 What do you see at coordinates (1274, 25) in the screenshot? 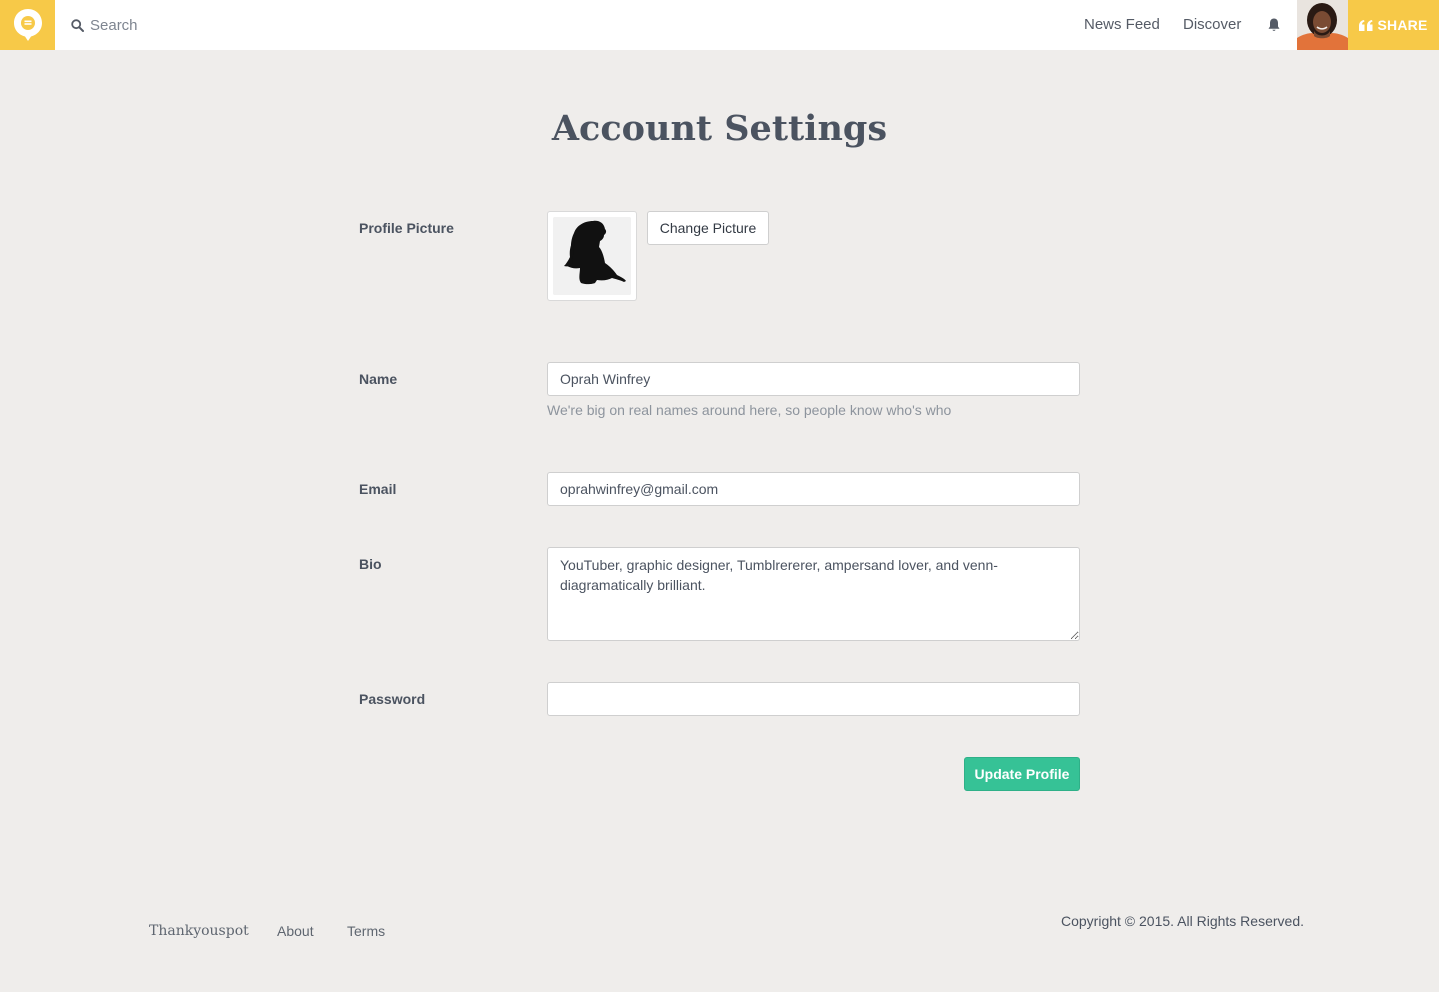
I see `bell-icon` at bounding box center [1274, 25].